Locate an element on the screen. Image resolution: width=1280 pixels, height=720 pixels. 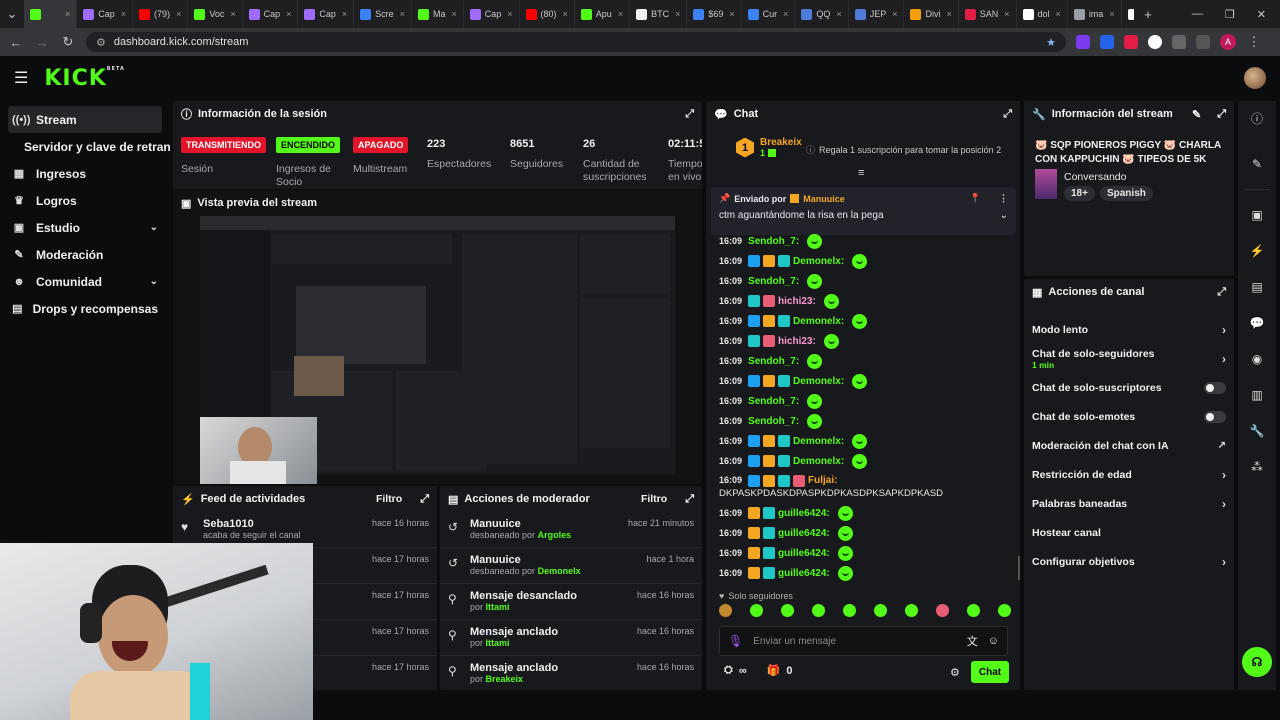
points-icon: ⛭ is located at coordinates (728, 670).